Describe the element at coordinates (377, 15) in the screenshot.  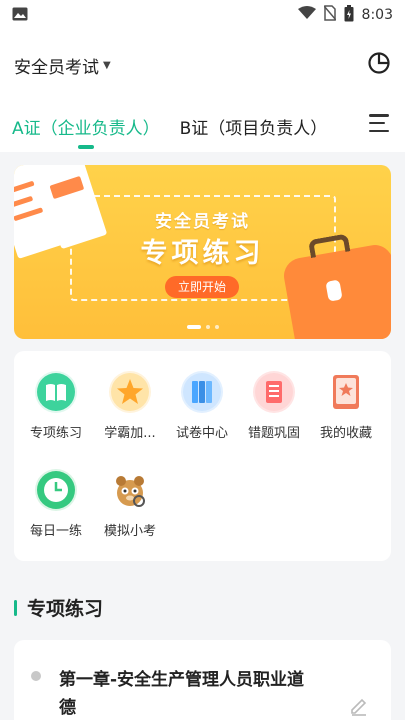
I see `clock-time: 8:03` at that location.